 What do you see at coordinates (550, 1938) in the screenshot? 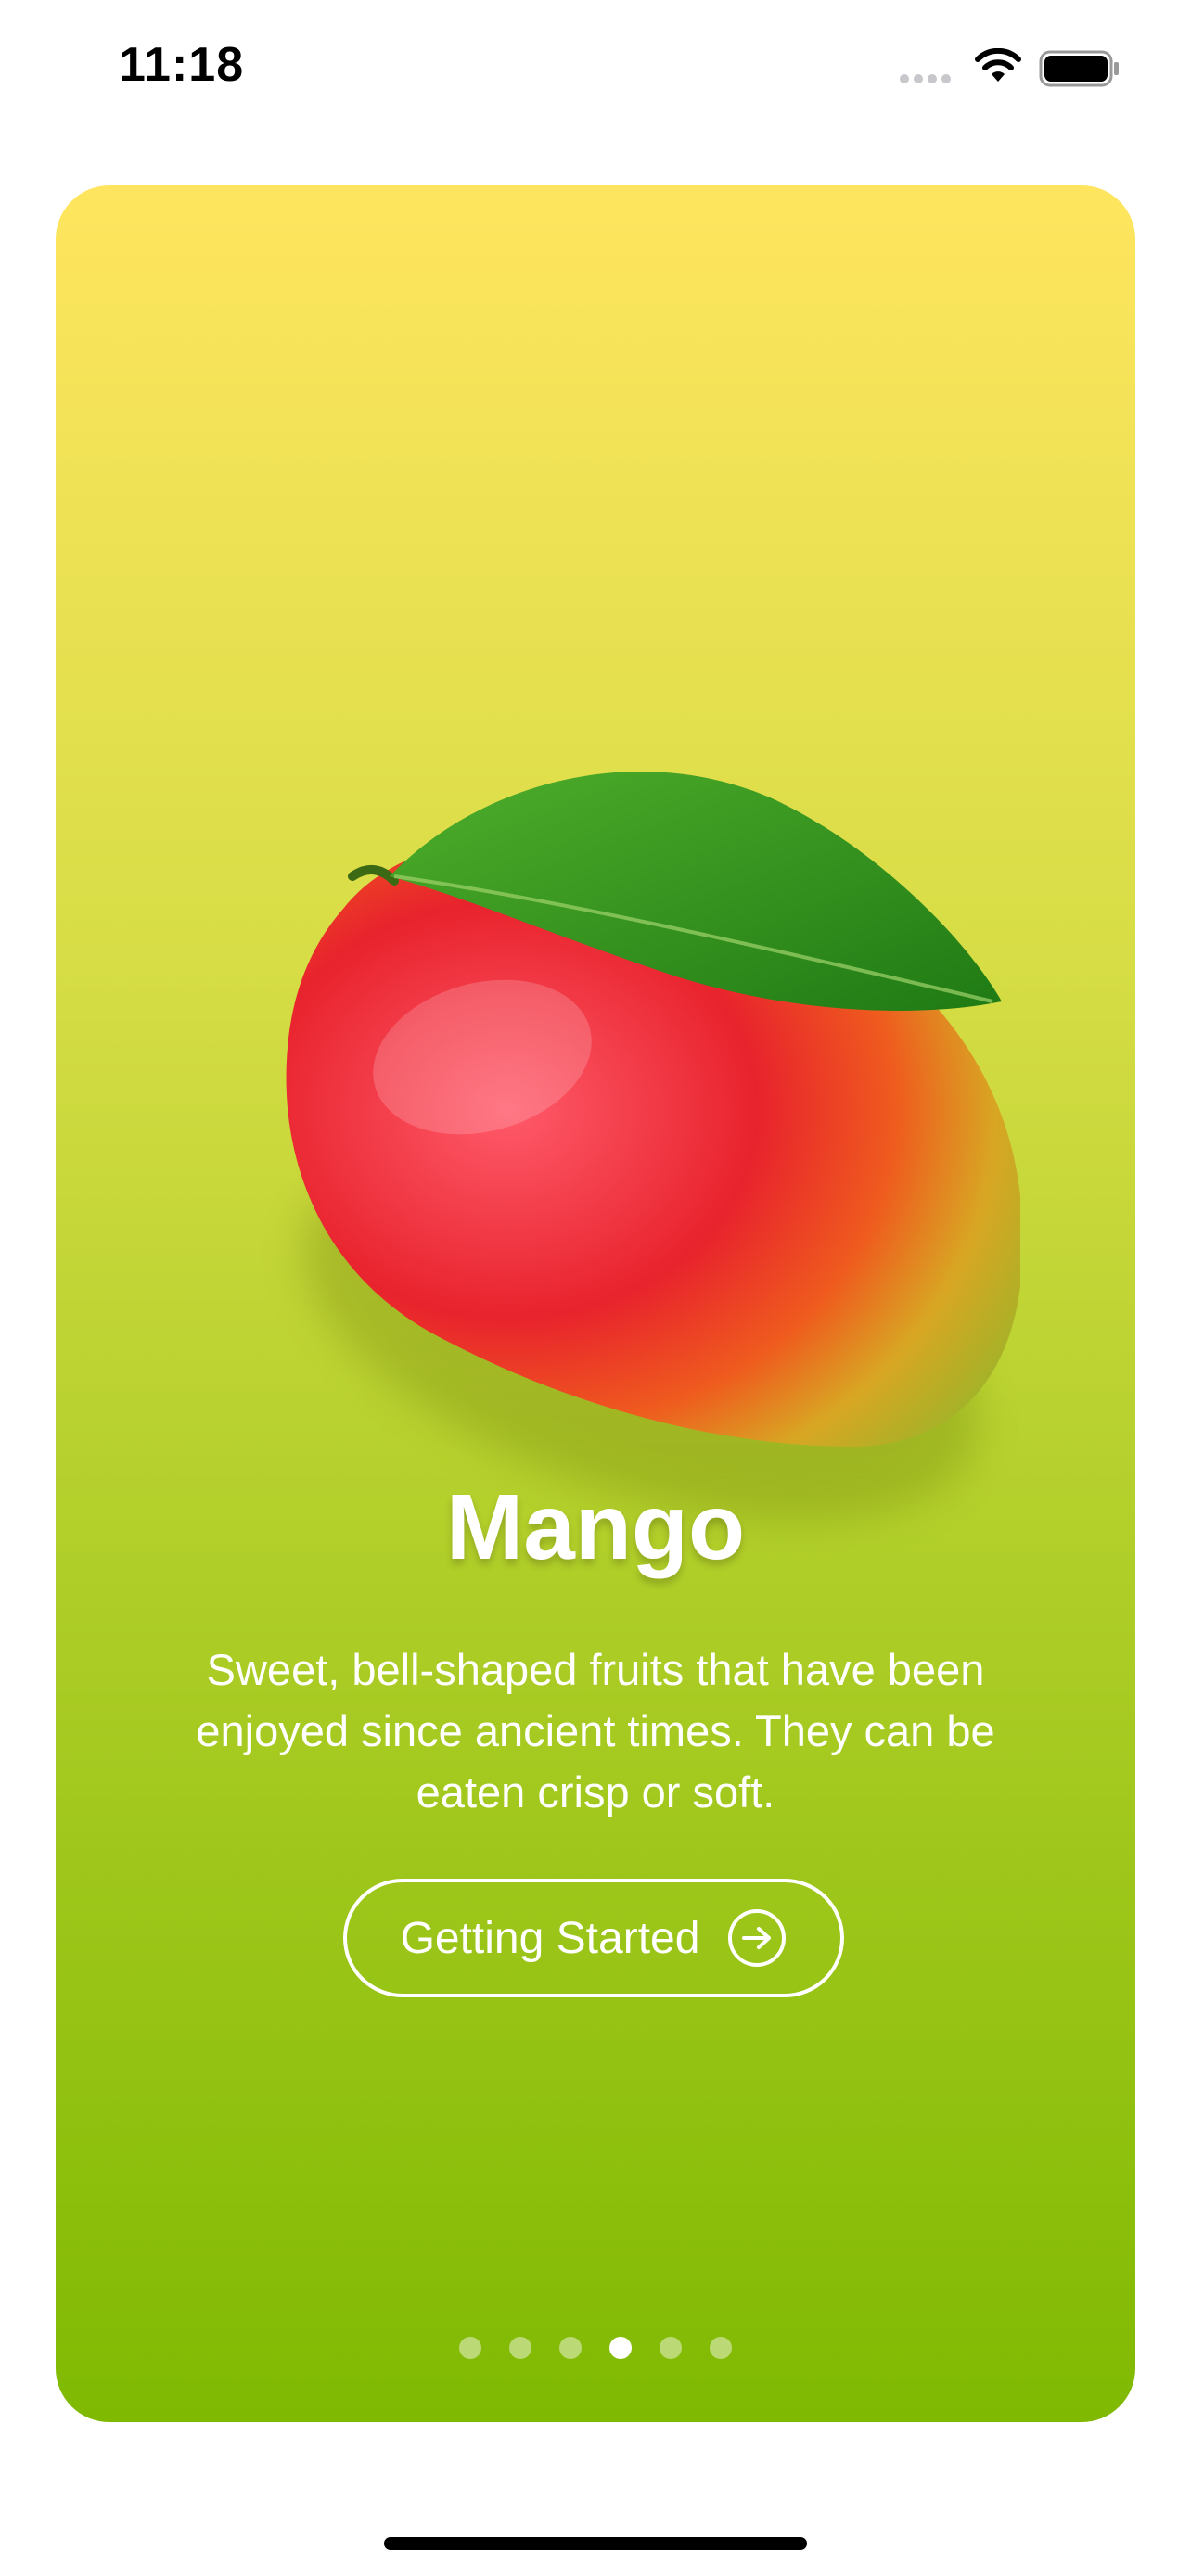
I see `getting-started-label: Getting Started` at bounding box center [550, 1938].